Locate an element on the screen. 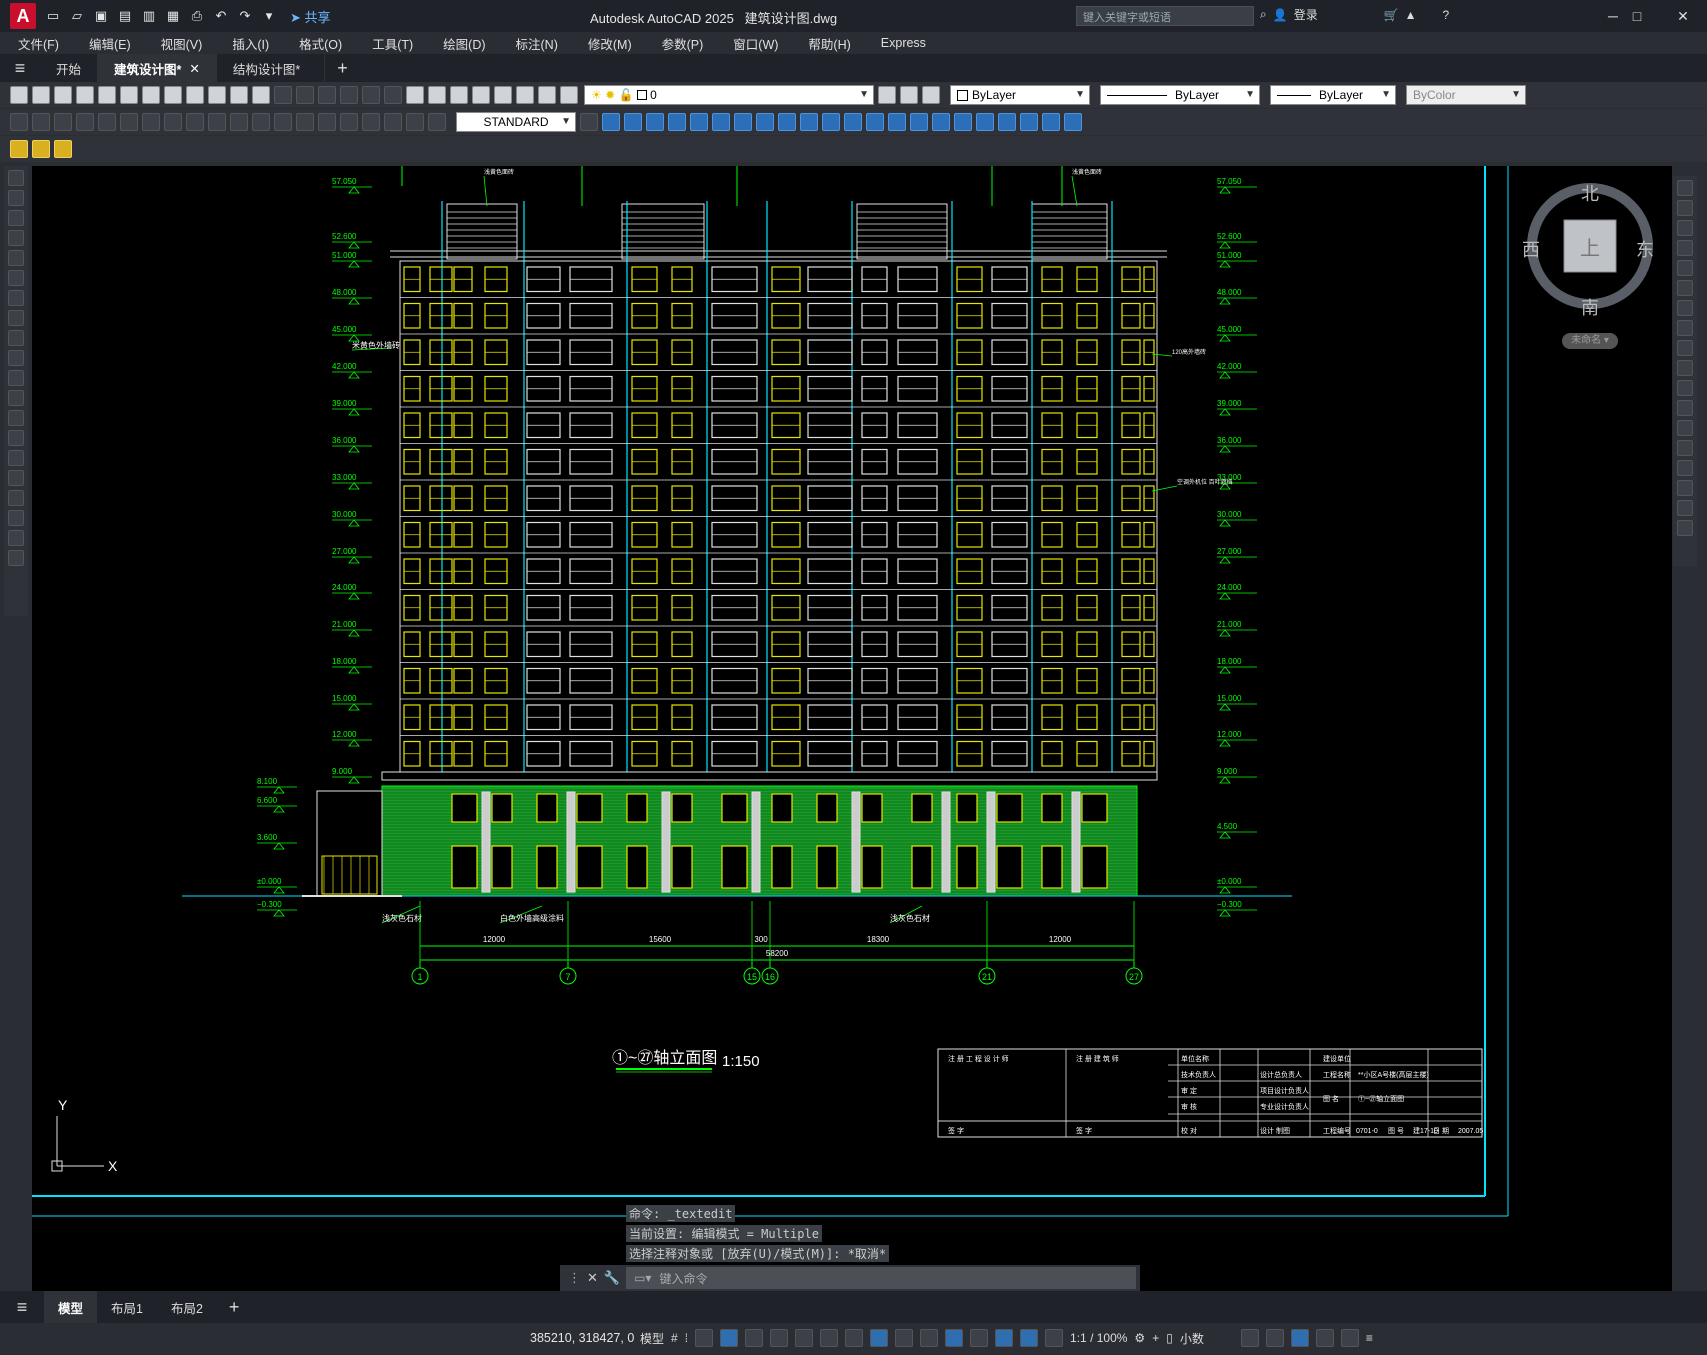  open-file-icon: ▱ is located at coordinates (77, 16).